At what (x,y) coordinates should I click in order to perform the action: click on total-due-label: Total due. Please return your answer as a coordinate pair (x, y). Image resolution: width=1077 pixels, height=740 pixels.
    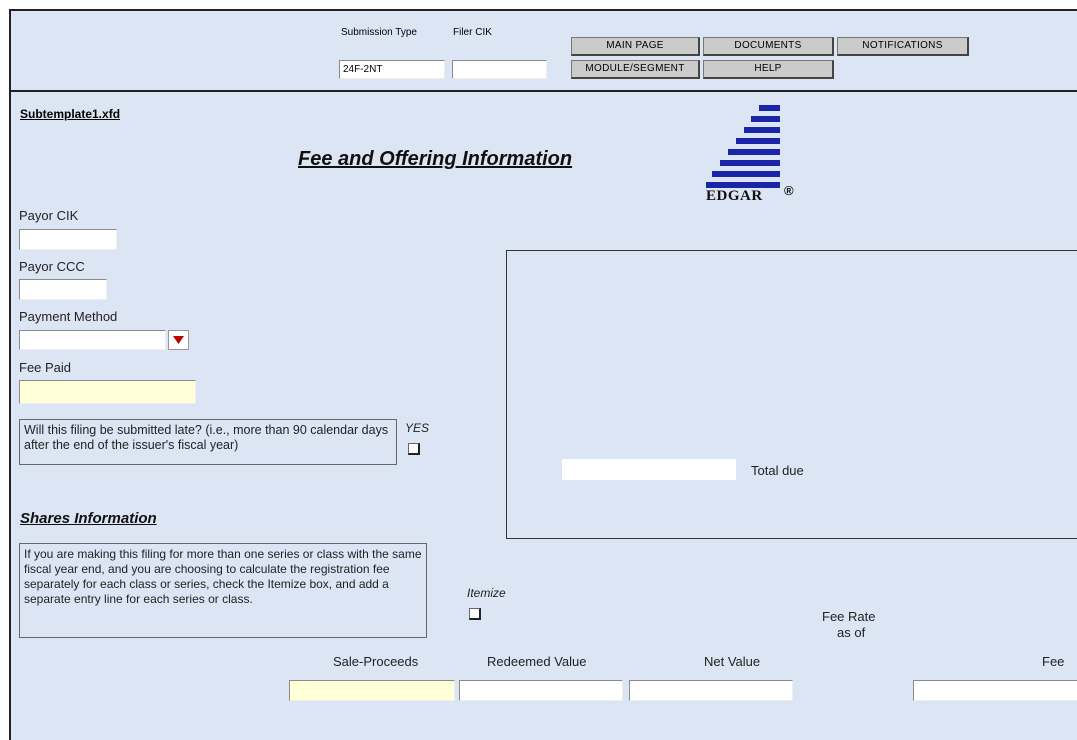
    Looking at the image, I should click on (777, 470).